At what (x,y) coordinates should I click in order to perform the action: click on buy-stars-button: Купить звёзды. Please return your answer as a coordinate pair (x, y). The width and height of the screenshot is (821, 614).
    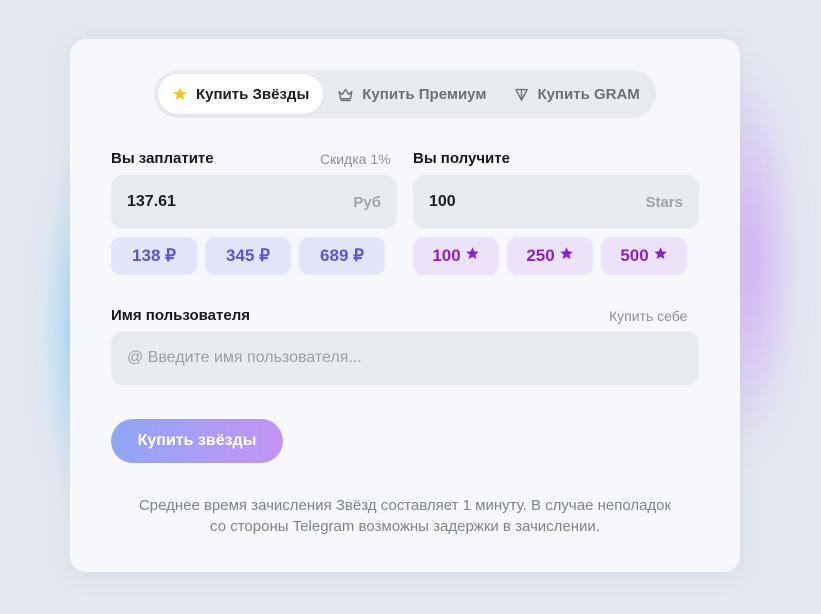
    Looking at the image, I should click on (197, 441).